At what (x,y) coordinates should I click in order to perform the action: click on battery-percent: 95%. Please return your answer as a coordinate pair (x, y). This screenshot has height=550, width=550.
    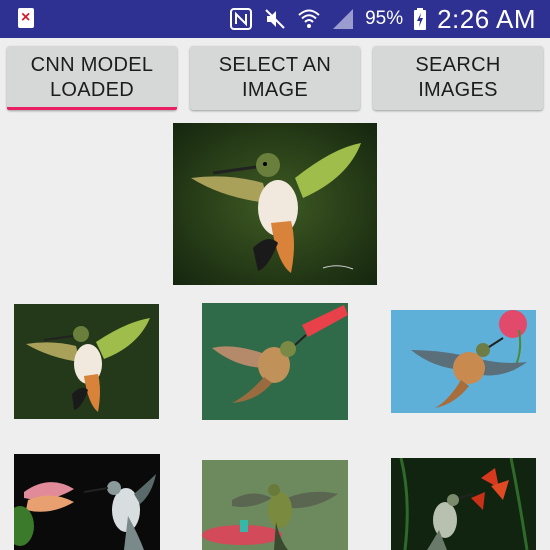
    Looking at the image, I should click on (384, 18).